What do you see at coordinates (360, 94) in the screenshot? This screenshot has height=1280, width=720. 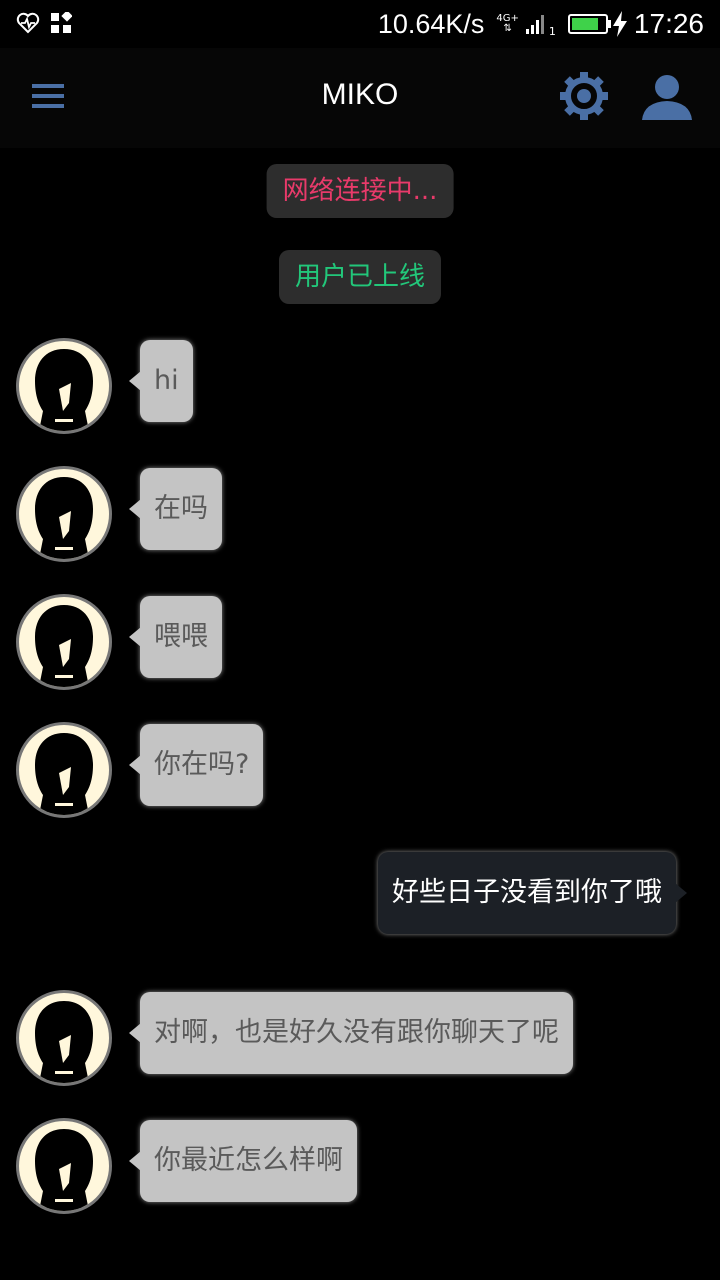 I see `page-title: MIKO` at bounding box center [360, 94].